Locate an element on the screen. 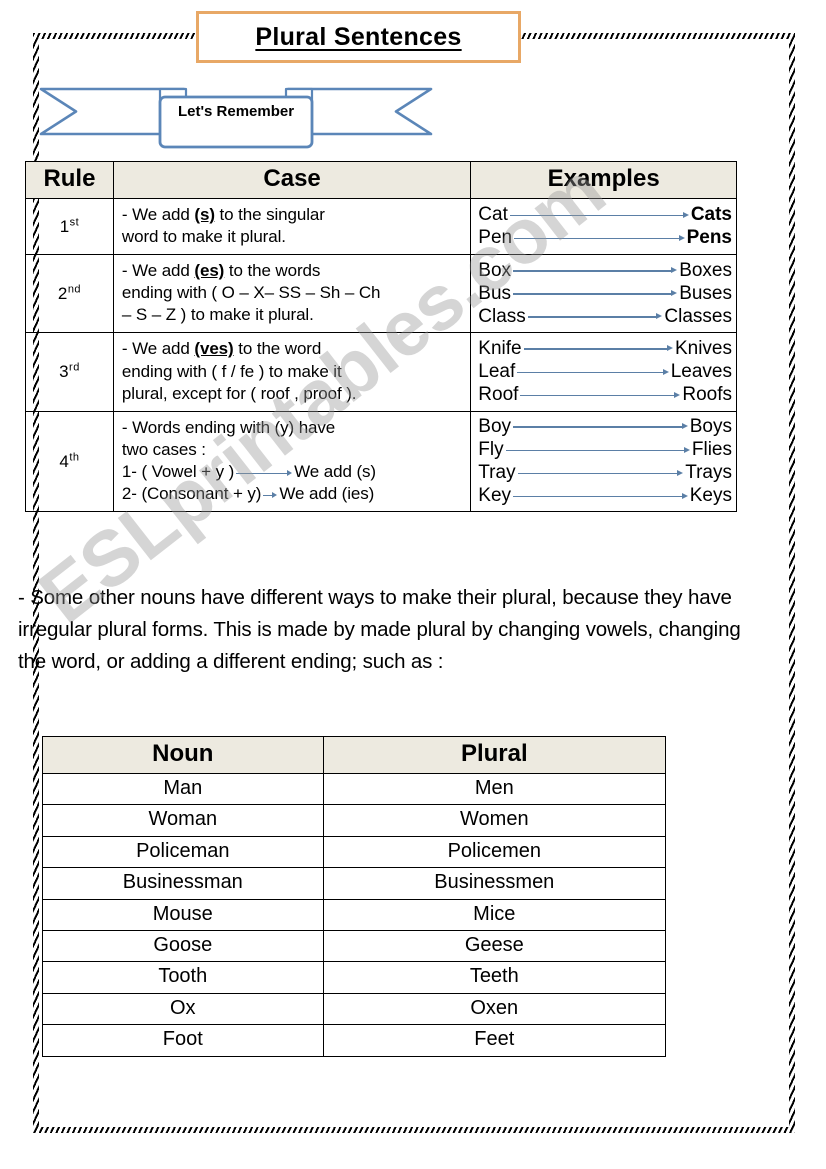 The width and height of the screenshot is (826, 1169). column-header-plural: Plural is located at coordinates (494, 755).